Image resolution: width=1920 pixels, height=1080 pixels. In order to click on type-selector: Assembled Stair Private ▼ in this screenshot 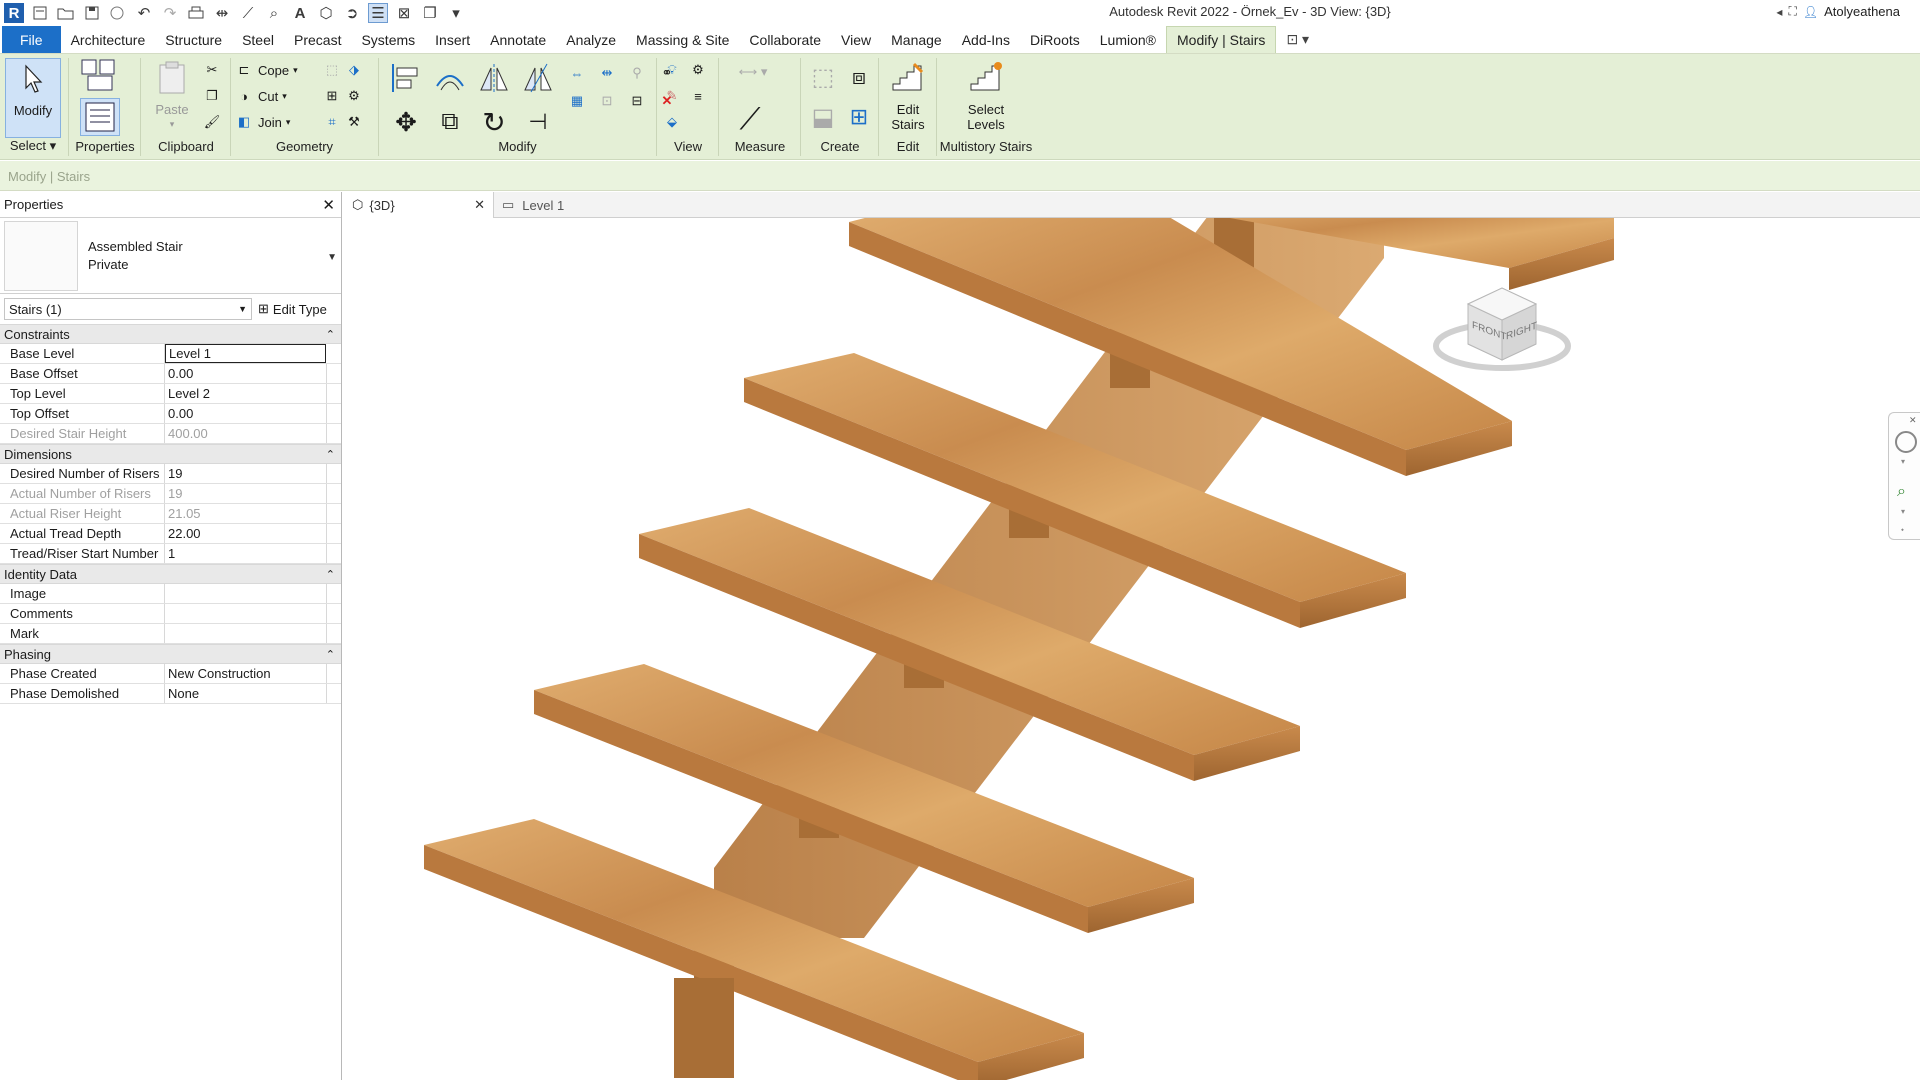, I will do `click(170, 256)`.